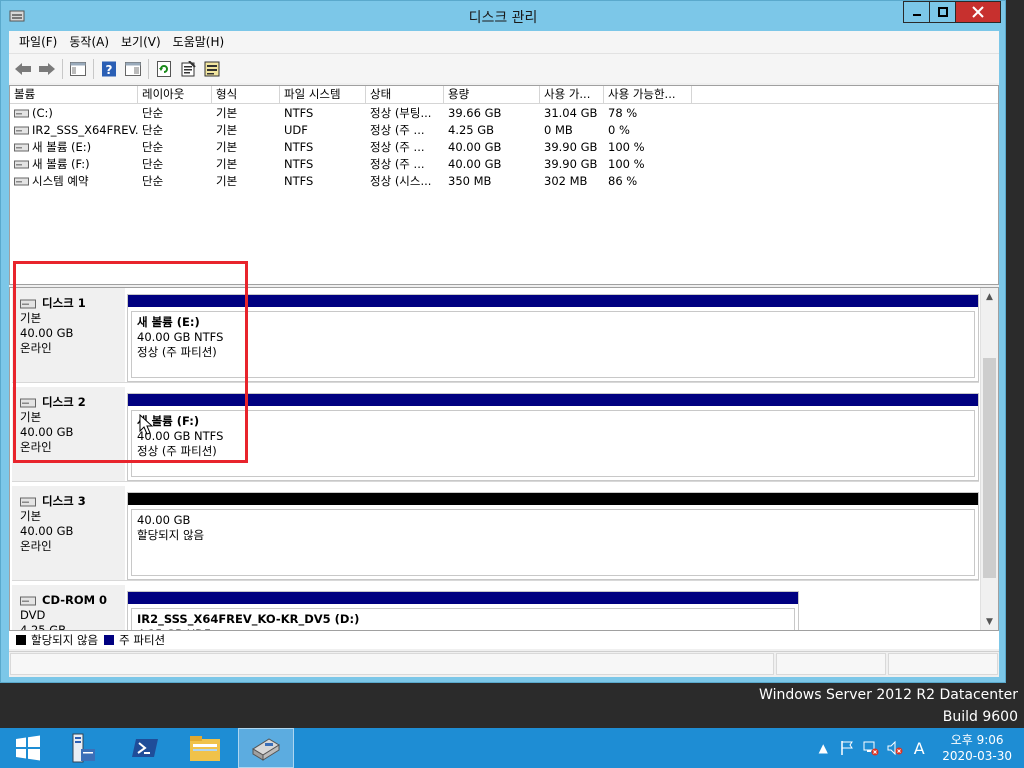 The image size is (1024, 768). I want to click on partition-block: 40.00 GB 할당되지 않음, so click(553, 536).